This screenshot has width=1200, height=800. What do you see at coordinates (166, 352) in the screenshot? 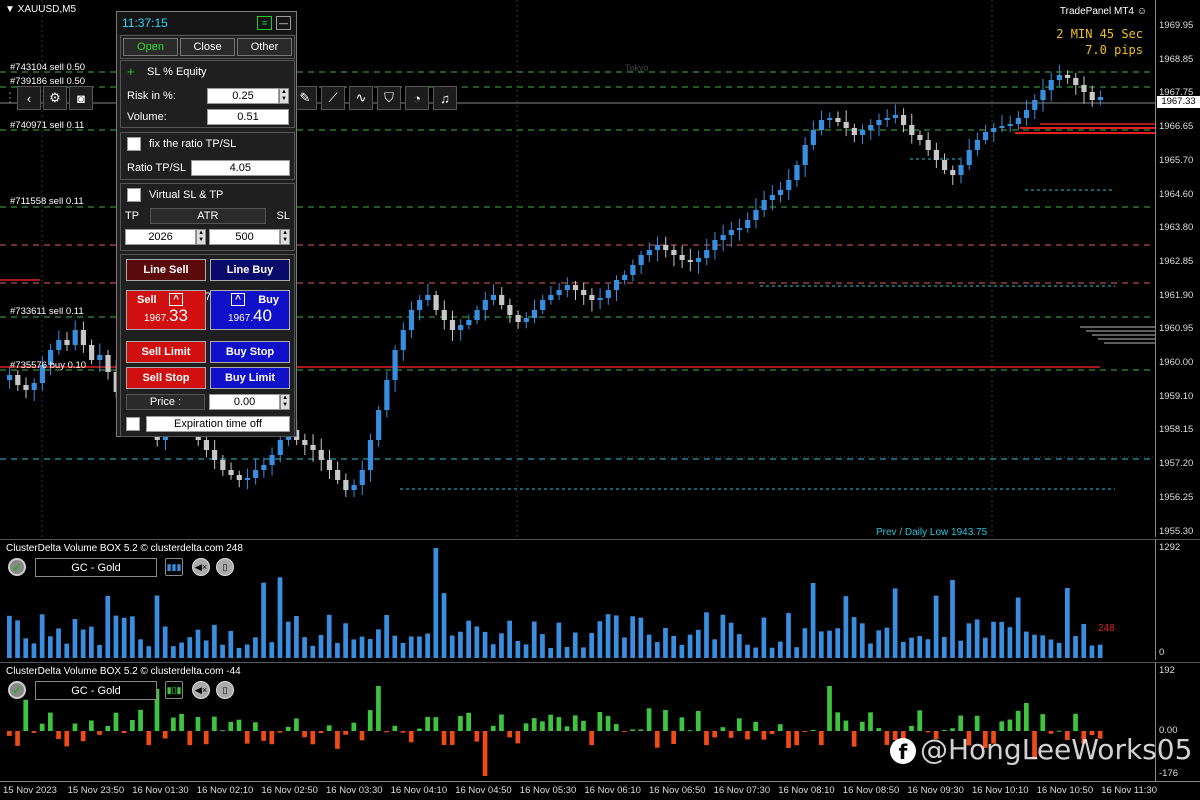
I see `sell-limit-button: Sell Limit` at bounding box center [166, 352].